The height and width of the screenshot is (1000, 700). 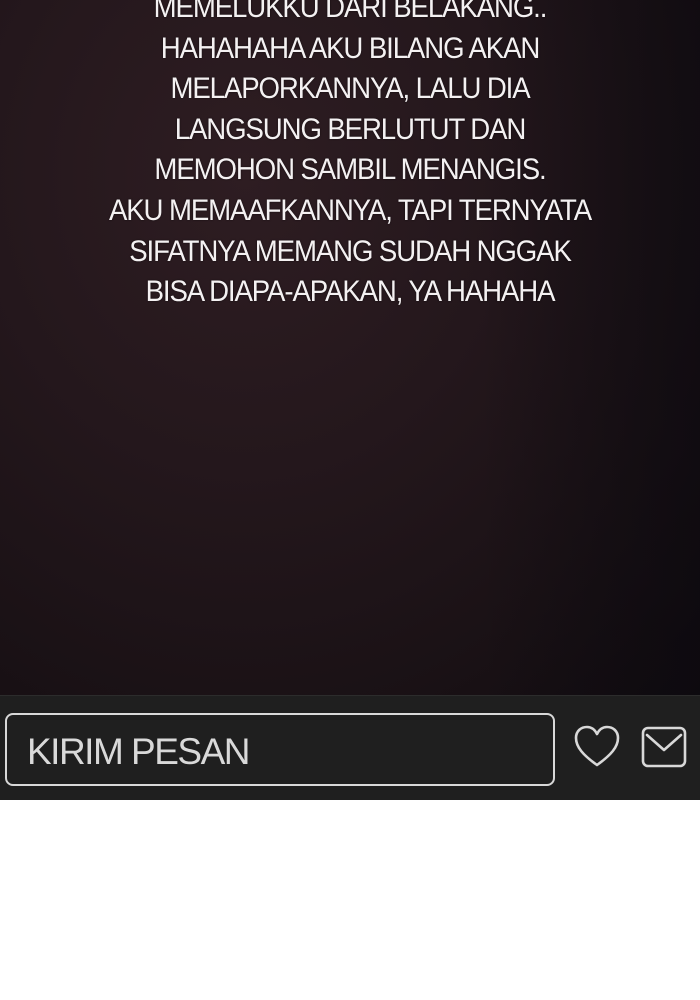 I want to click on message-placeholder: KIRIM PESAN, so click(x=139, y=751).